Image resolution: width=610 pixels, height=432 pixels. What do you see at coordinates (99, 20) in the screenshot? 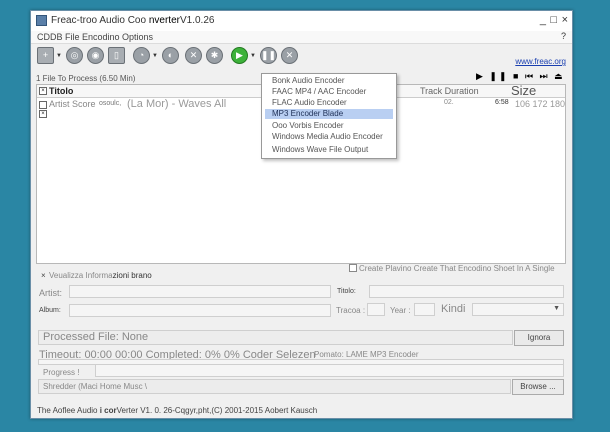
I see `title-text-1: Freac-troo Audio Coo` at bounding box center [99, 20].